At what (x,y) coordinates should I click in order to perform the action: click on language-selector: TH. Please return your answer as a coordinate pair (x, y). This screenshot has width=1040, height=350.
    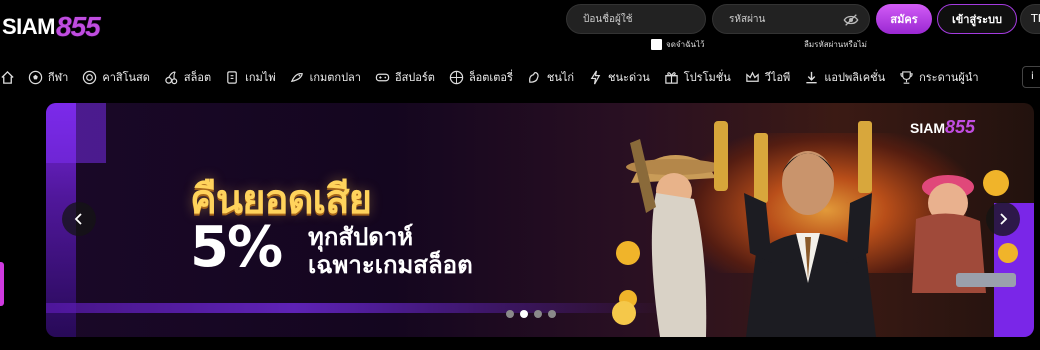
    Looking at the image, I should click on (1030, 19).